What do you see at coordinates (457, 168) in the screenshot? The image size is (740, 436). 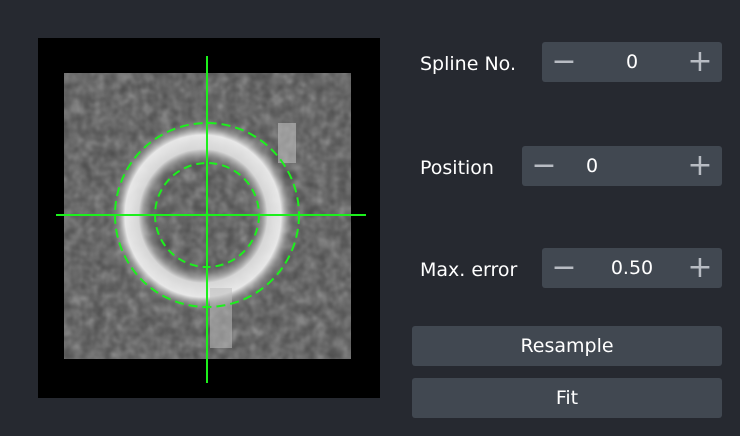 I see `position-label: Position` at bounding box center [457, 168].